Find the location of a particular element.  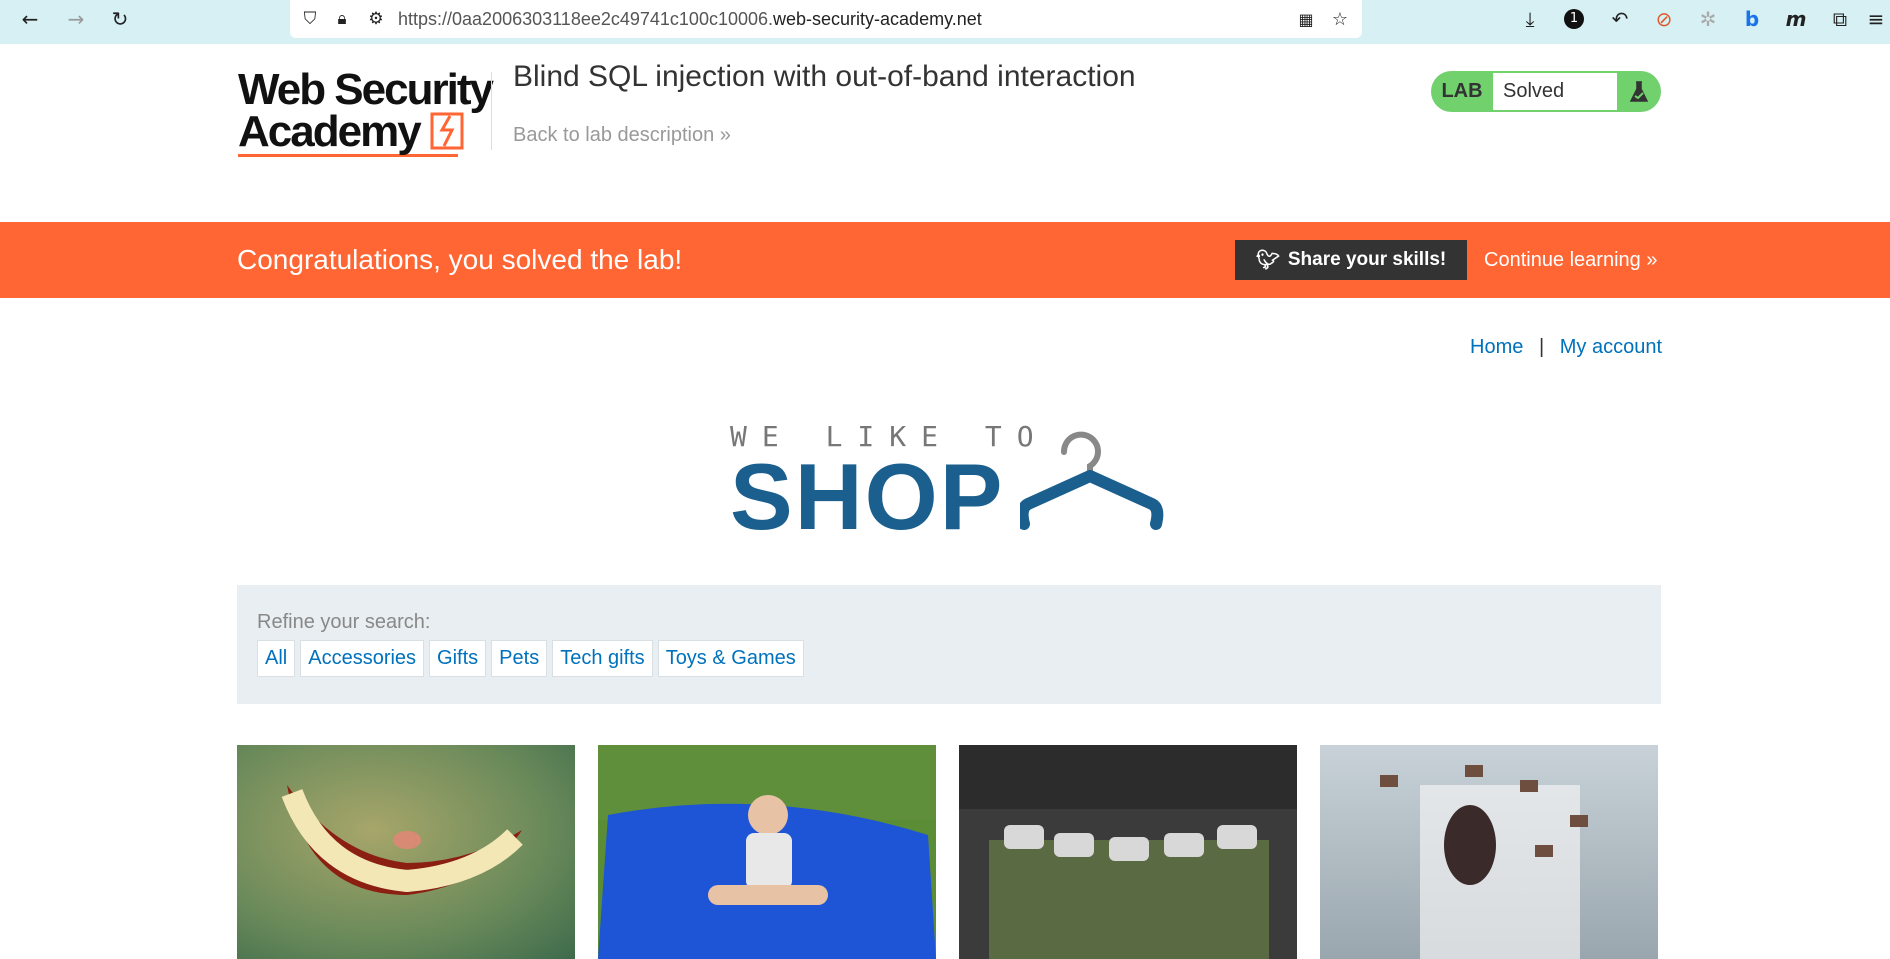

shield-icon: ⛉ is located at coordinates (310, 19).